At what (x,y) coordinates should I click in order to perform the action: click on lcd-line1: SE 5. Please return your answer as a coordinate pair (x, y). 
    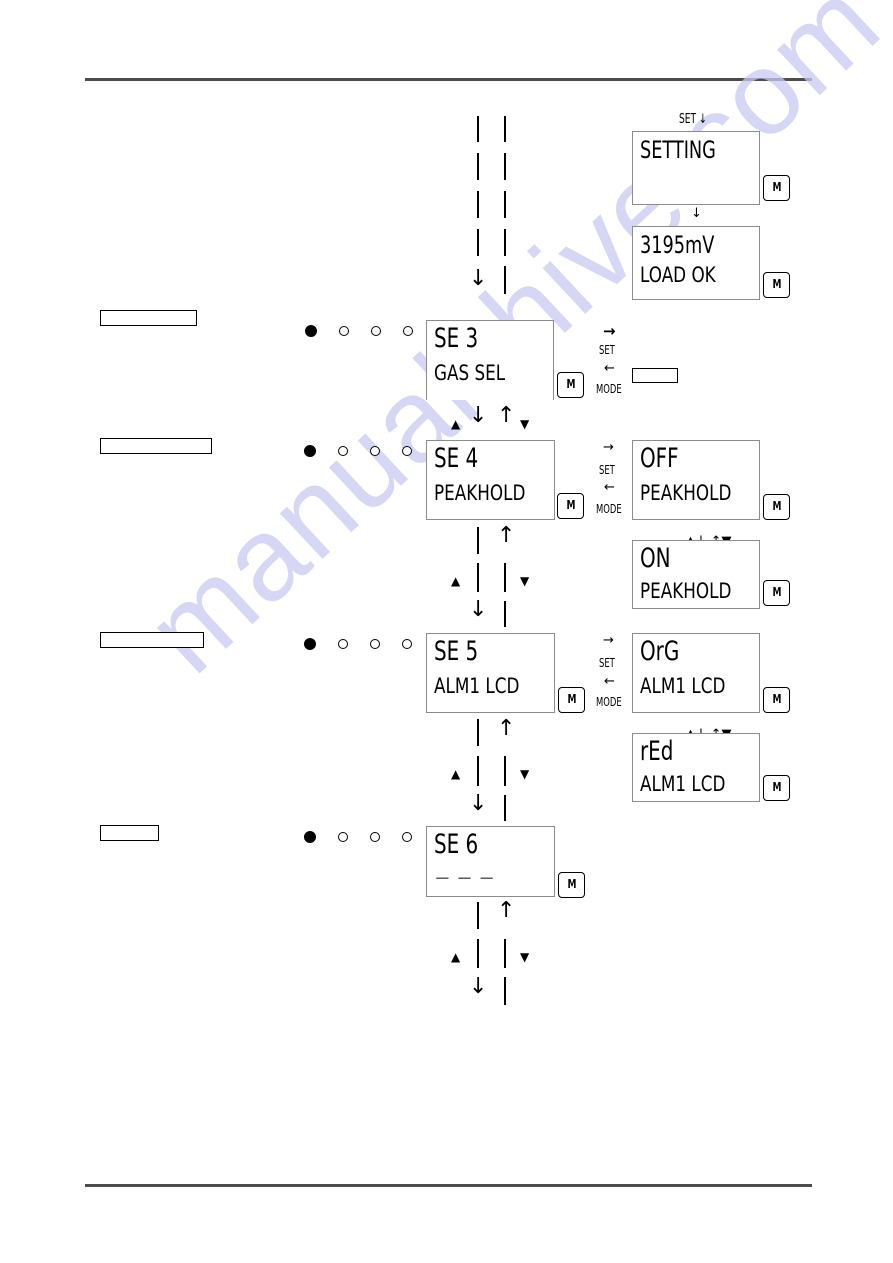
    Looking at the image, I should click on (456, 651).